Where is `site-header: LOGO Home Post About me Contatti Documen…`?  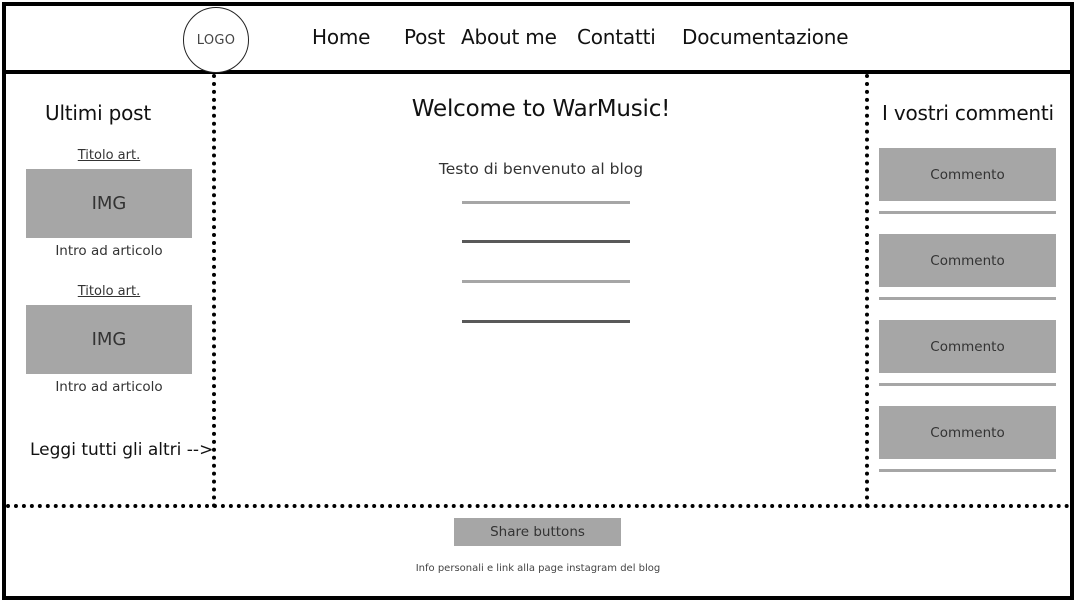 site-header: LOGO Home Post About me Contatti Documen… is located at coordinates (538, 40).